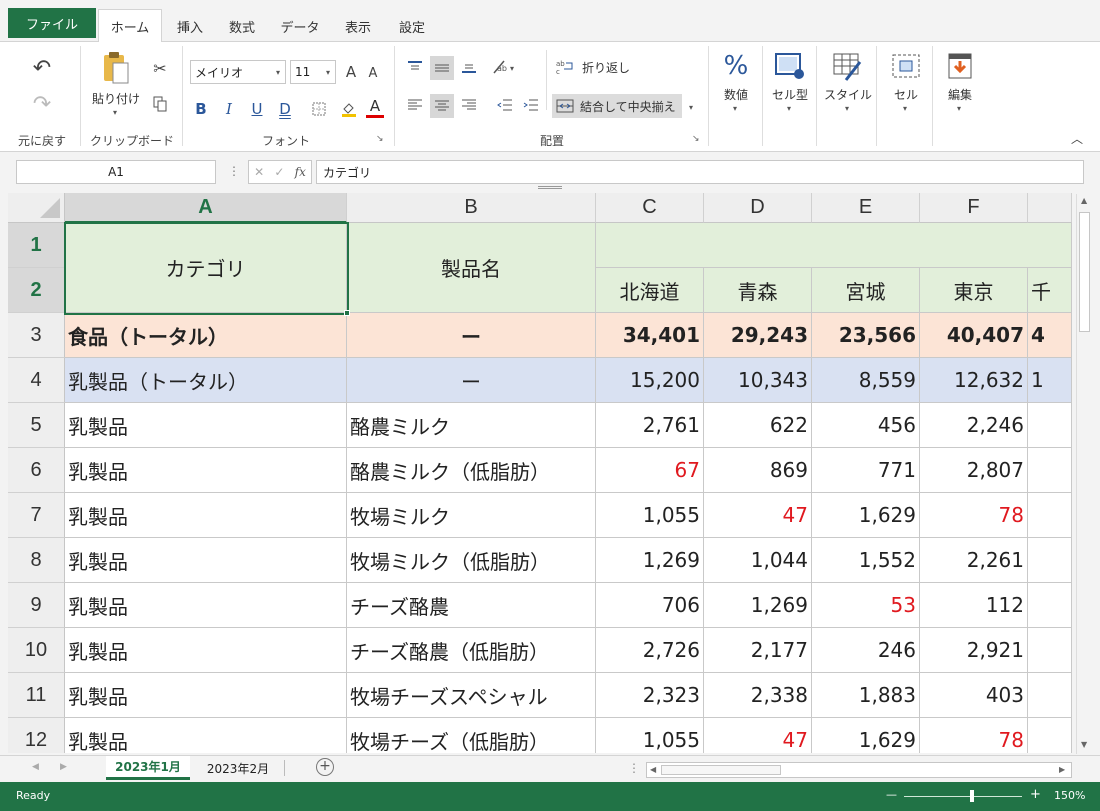 The width and height of the screenshot is (1100, 811). What do you see at coordinates (974, 560) in the screenshot?
I see `value-cell: 2,261` at bounding box center [974, 560].